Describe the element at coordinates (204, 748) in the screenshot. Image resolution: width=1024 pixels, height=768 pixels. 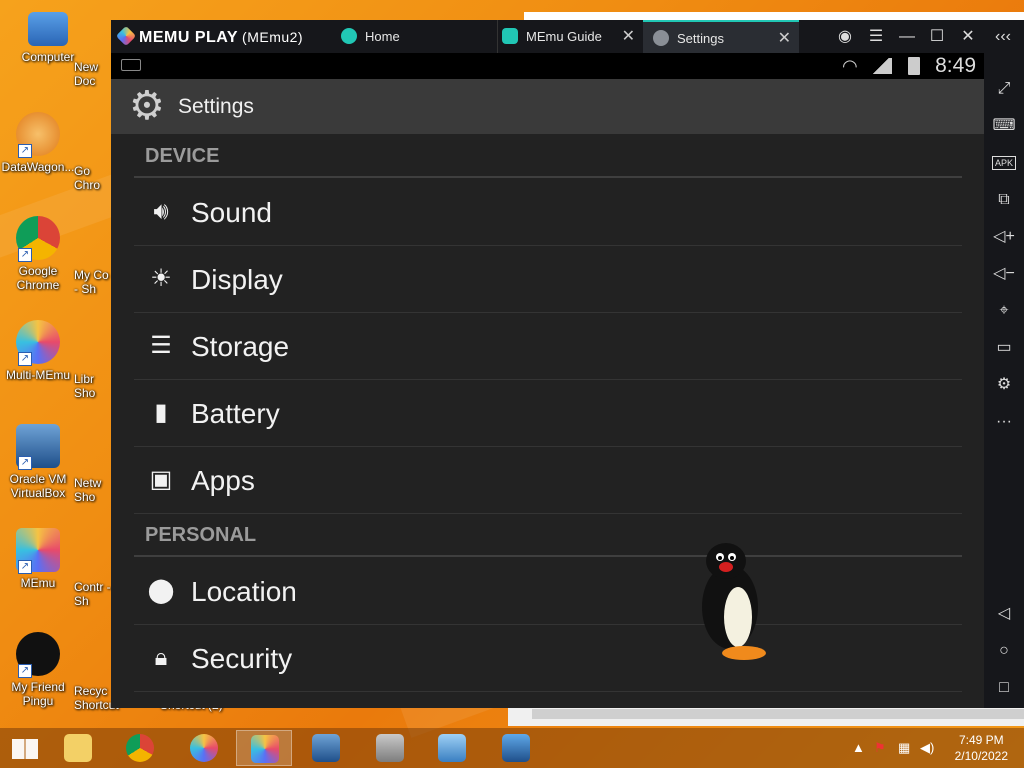
I see `taskbar-multi-memu` at that location.